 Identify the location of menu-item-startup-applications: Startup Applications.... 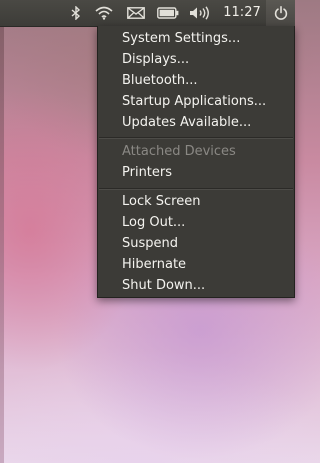
(194, 102).